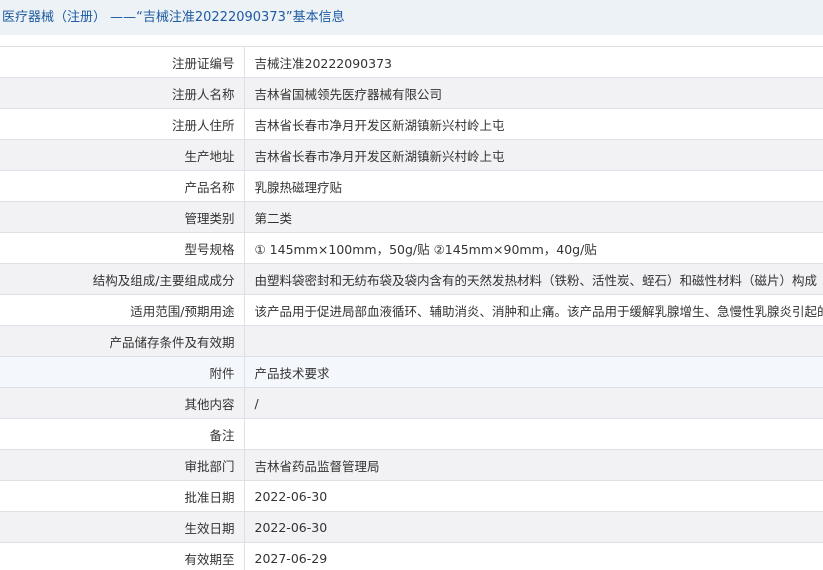 This screenshot has width=823, height=570. Describe the element at coordinates (122, 155) in the screenshot. I see `row-label-production-address: 生产地址` at that location.